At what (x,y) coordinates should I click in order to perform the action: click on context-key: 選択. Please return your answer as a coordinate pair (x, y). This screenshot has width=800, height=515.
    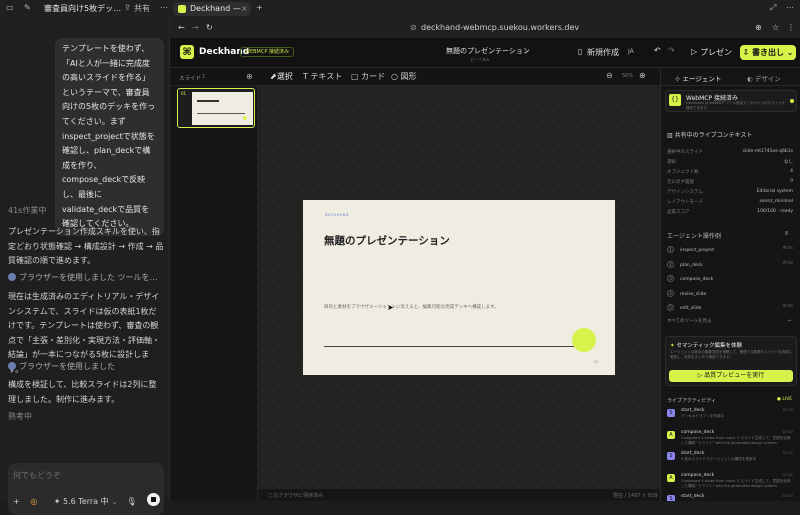
    Looking at the image, I should click on (671, 162).